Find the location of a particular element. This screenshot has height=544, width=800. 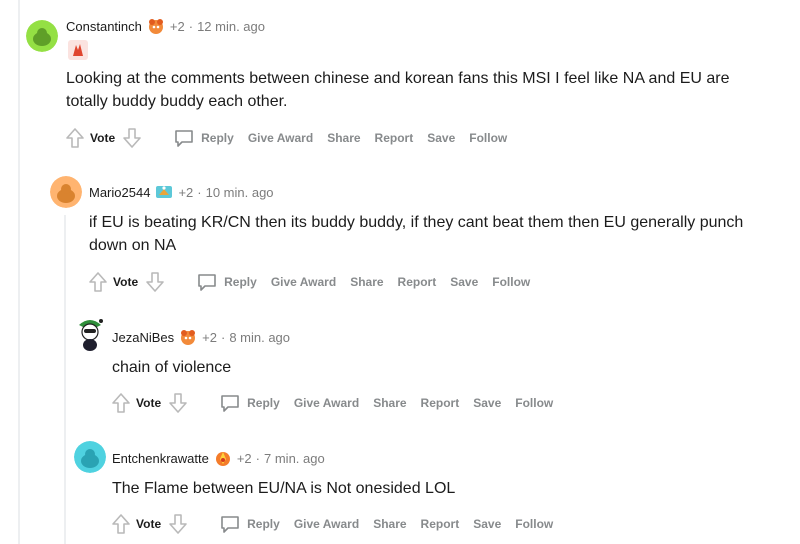

comment-body: chain of violence is located at coordinates (172, 367).